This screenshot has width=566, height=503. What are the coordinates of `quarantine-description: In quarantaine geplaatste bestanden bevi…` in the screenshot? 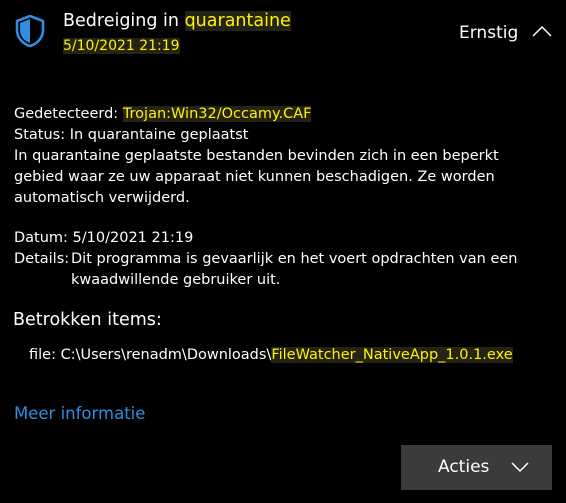 It's located at (256, 177).